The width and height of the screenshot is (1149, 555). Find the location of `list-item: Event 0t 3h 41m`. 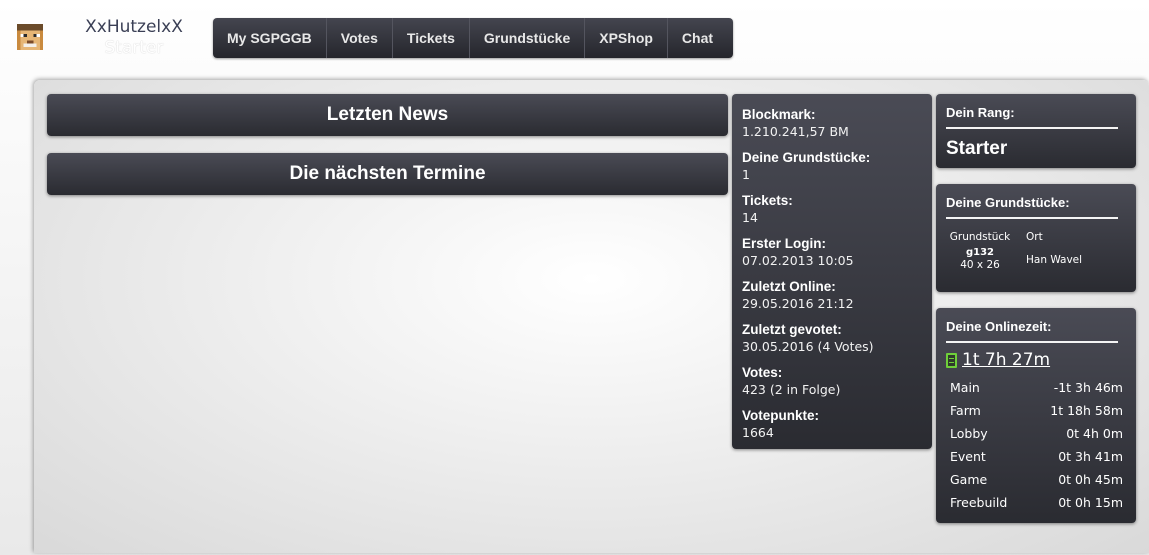

list-item: Event 0t 3h 41m is located at coordinates (1036, 456).